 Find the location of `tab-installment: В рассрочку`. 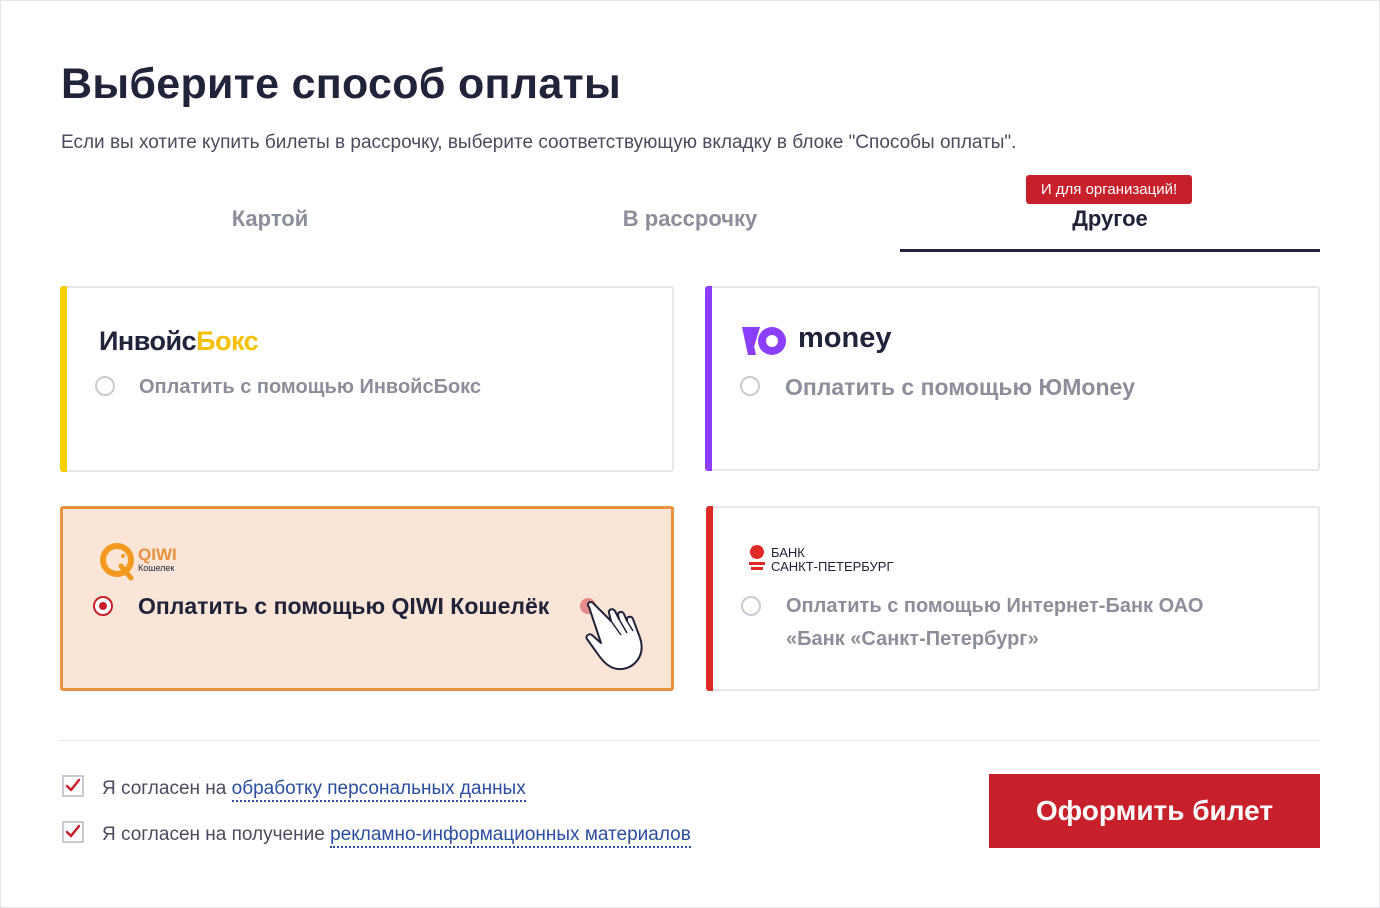

tab-installment: В рассрочку is located at coordinates (690, 219).